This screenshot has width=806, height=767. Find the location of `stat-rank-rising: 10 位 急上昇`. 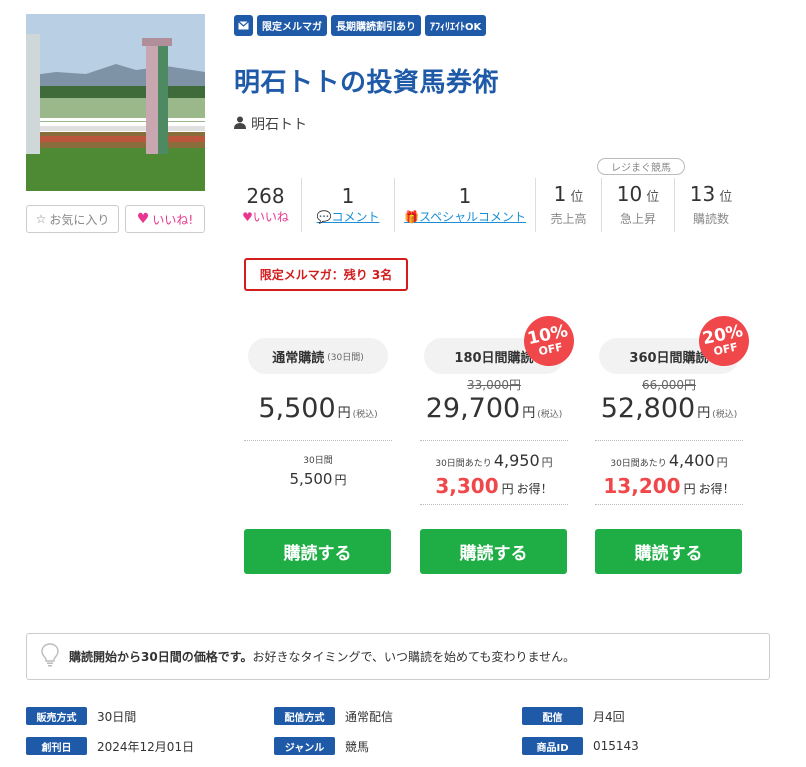

stat-rank-rising: 10 位 急上昇 is located at coordinates (638, 205).